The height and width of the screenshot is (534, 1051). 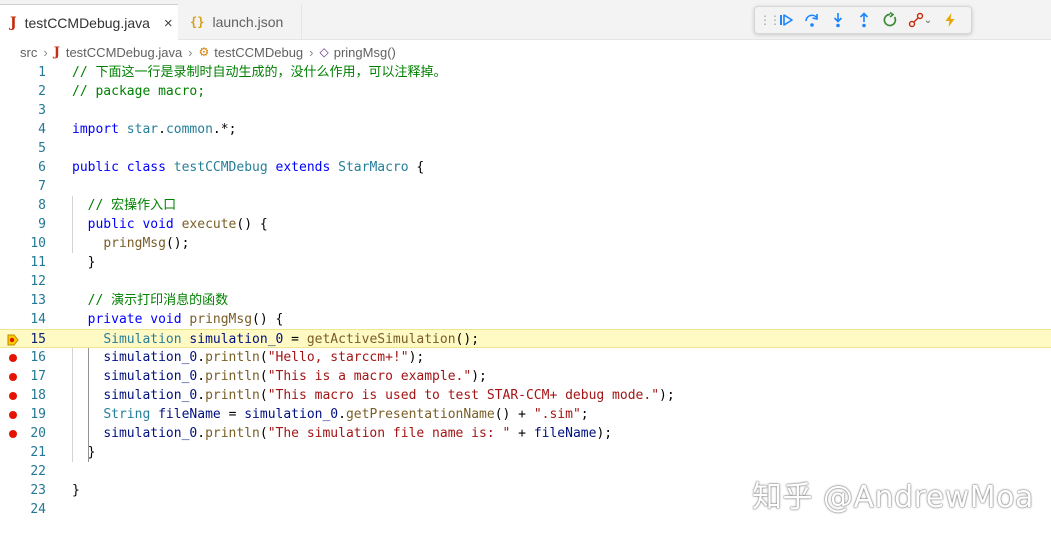 I want to click on line-number: 1, so click(x=42, y=72).